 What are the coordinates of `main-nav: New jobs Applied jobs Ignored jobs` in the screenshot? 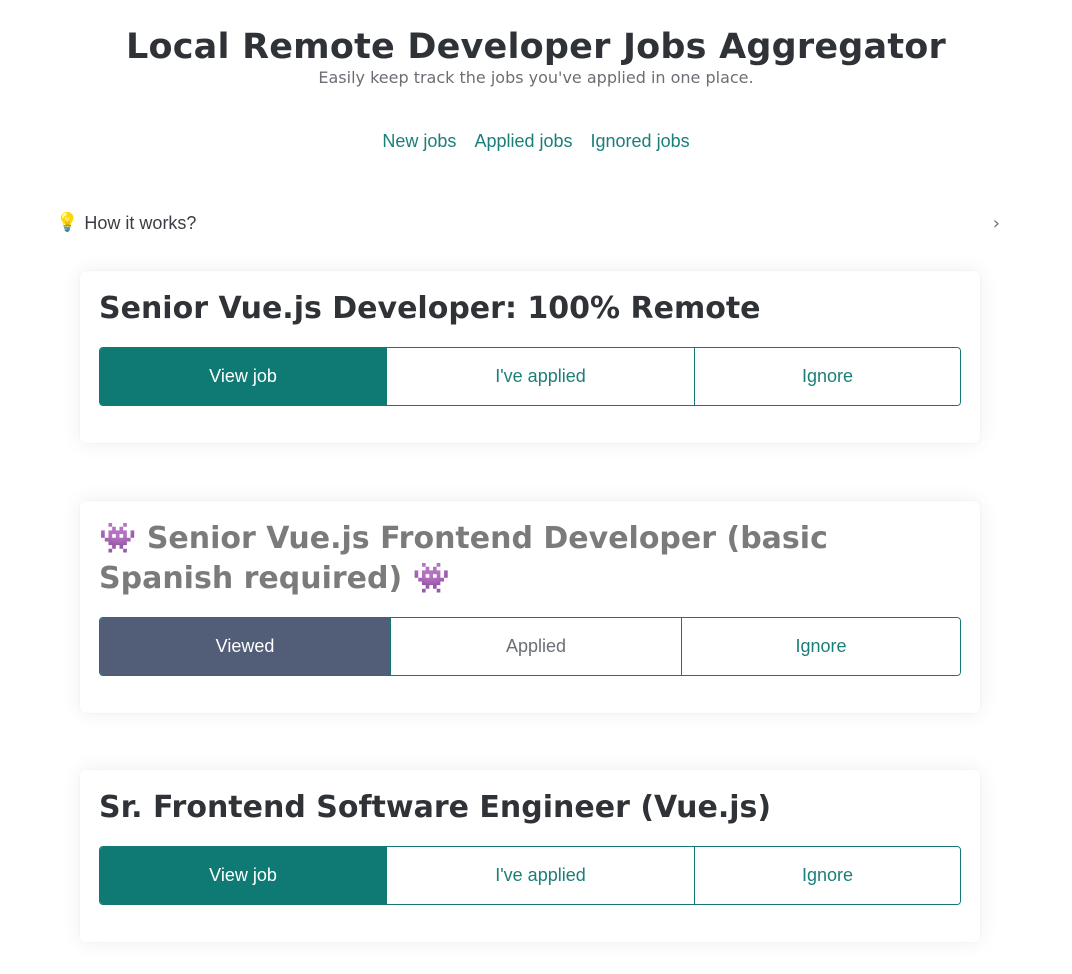 It's located at (536, 141).